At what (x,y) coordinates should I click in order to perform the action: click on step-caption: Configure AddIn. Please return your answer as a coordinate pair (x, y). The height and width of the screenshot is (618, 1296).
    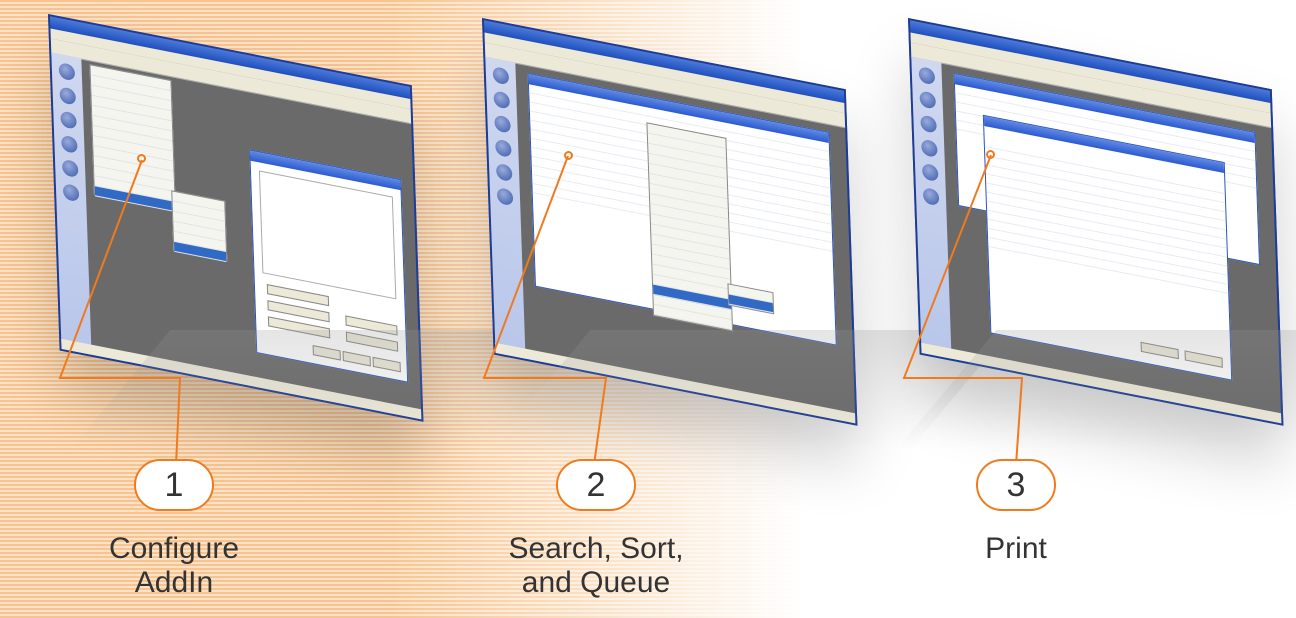
    Looking at the image, I should click on (174, 566).